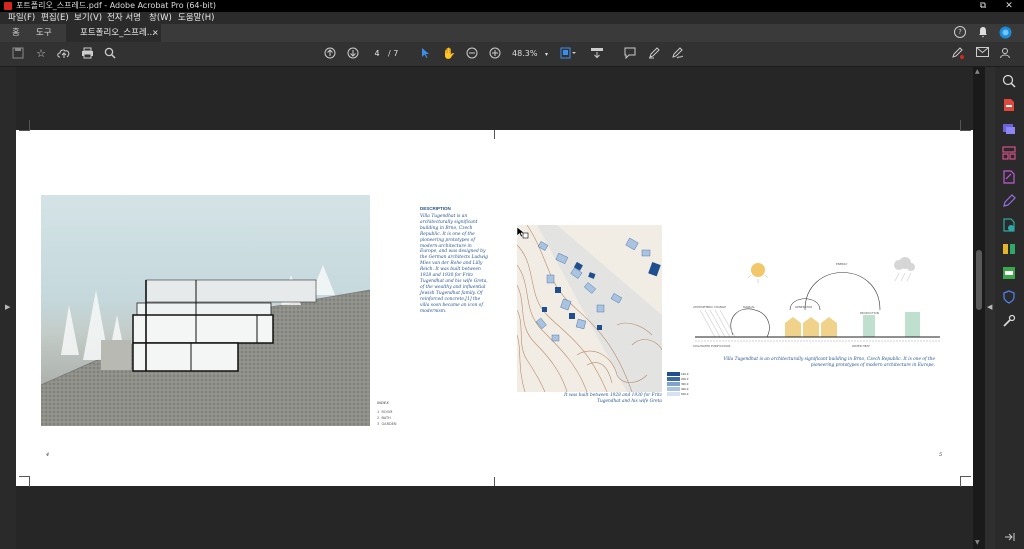 This screenshot has width=1024, height=549. Describe the element at coordinates (958, 54) in the screenshot. I see `fill-sign-icon` at that location.